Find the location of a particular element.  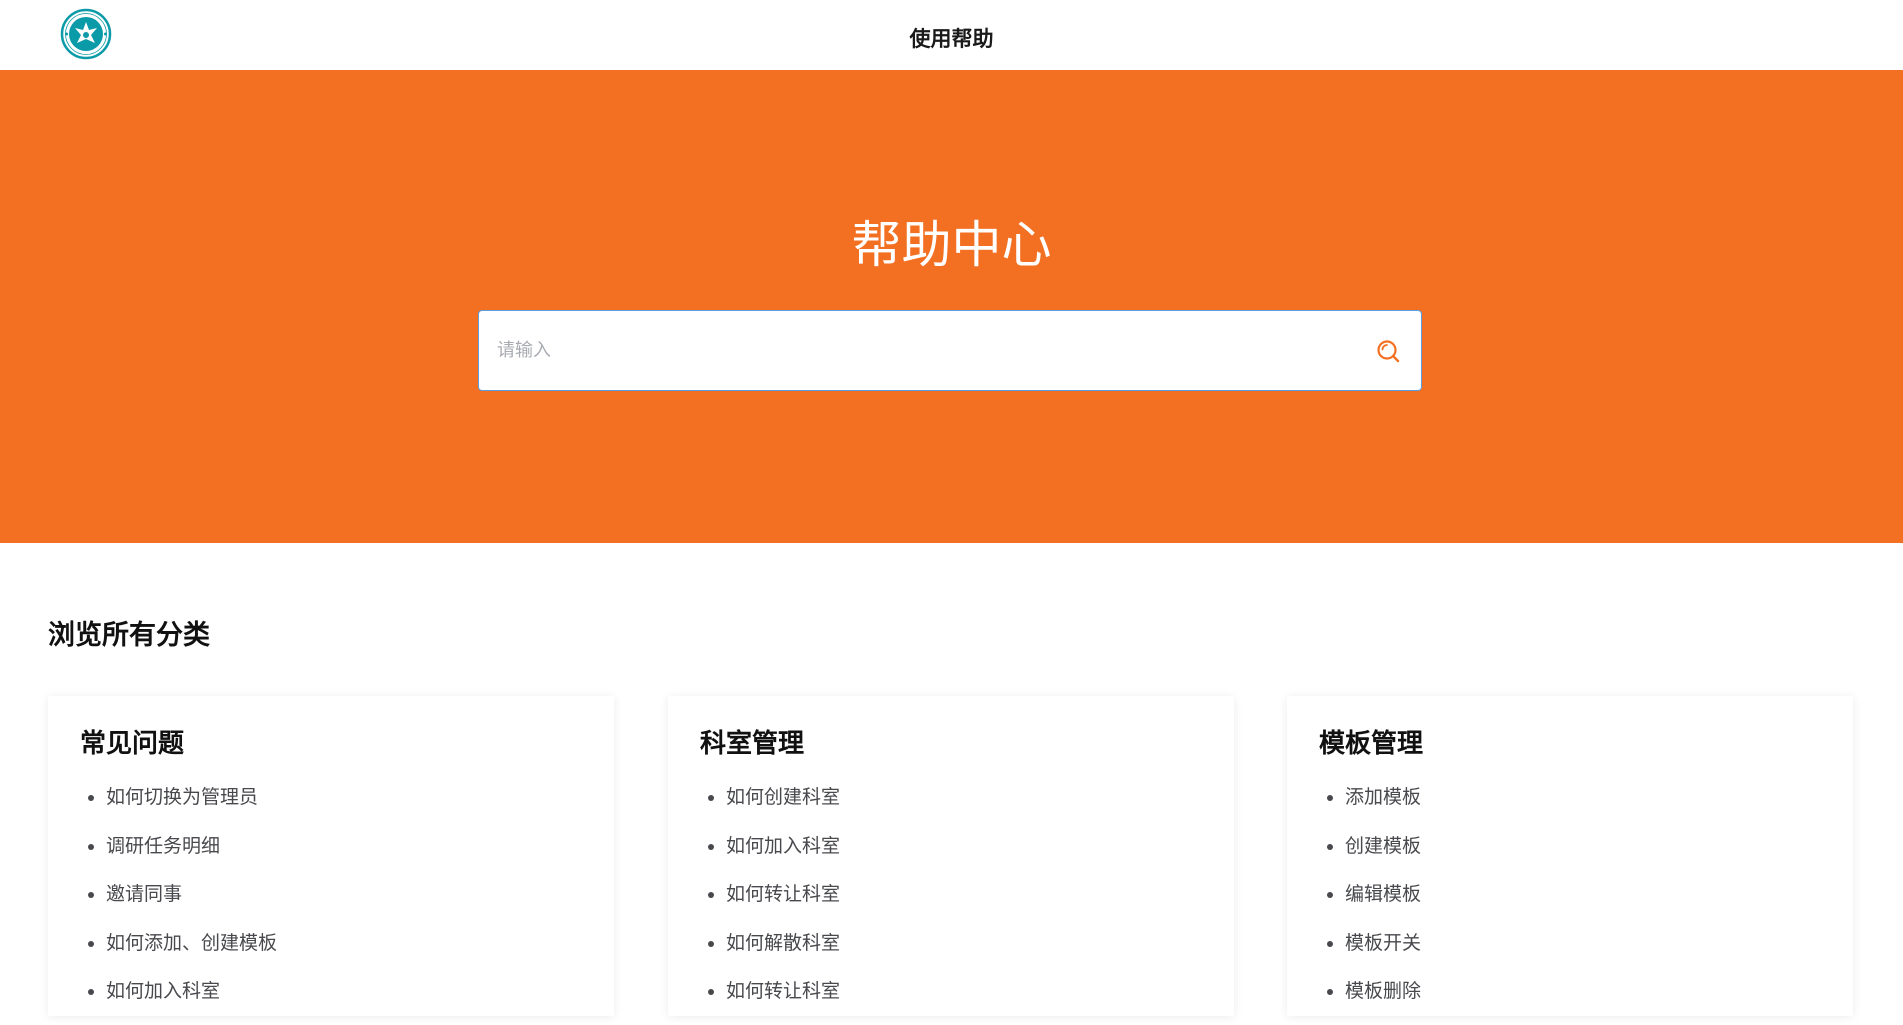

card-title: 模板管理 is located at coordinates (1371, 744).